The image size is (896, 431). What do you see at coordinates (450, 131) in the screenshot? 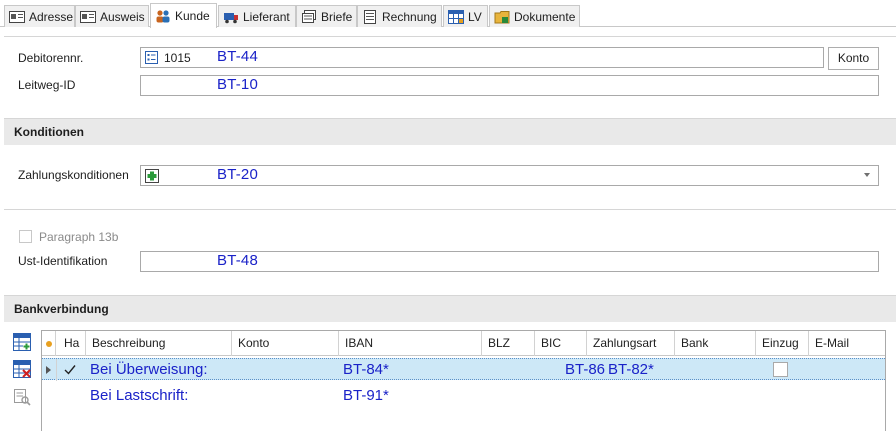
I see `konditionen-header: Konditionen` at bounding box center [450, 131].